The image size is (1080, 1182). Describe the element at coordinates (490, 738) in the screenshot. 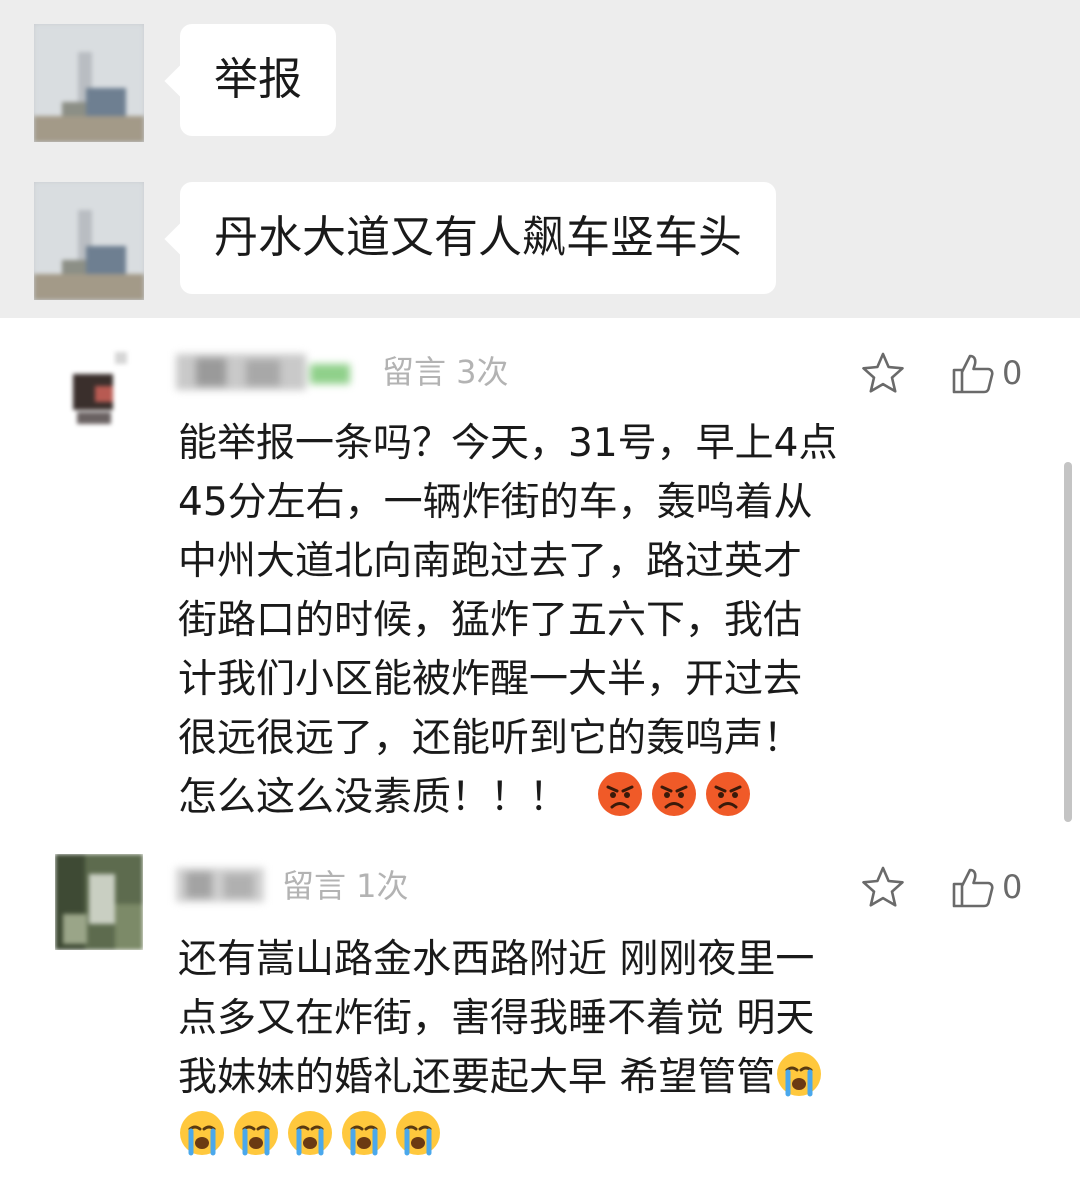

I see `comment-line: 很远很远了，还能听到它的轰鸣声！` at that location.